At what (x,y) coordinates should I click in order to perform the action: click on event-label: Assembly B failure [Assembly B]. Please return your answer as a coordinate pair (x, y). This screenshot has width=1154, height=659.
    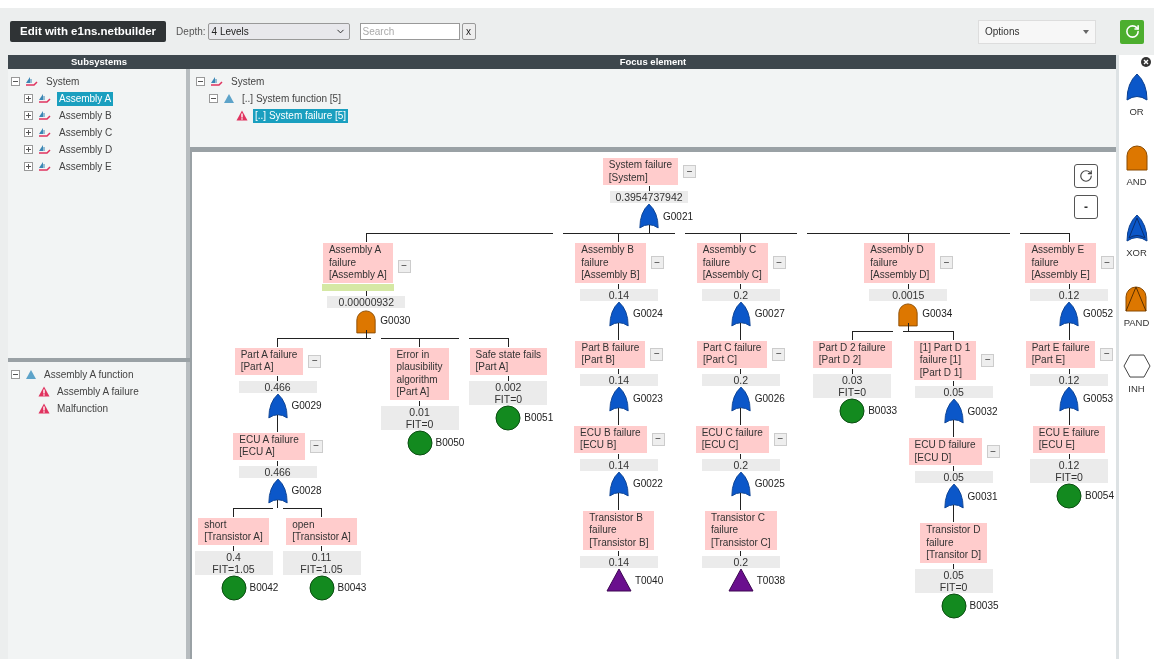
    Looking at the image, I should click on (610, 263).